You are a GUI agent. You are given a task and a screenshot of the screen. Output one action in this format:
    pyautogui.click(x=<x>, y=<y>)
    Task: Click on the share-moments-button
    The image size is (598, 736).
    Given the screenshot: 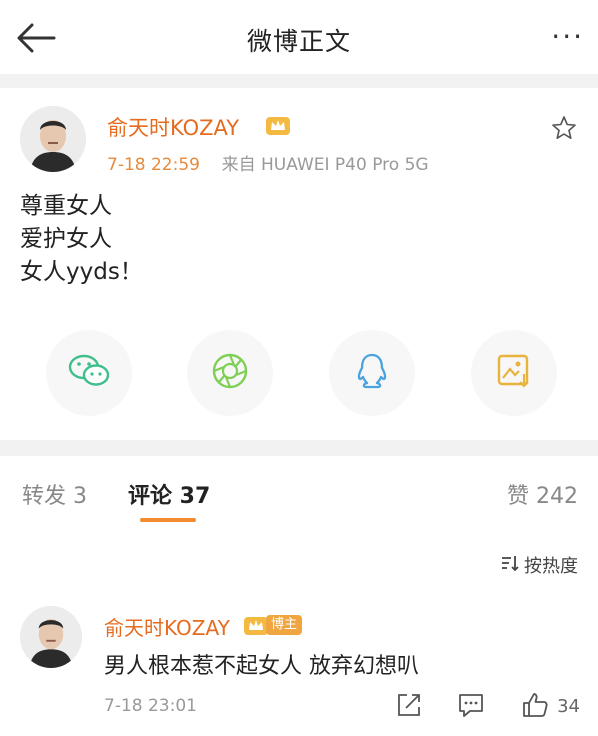 What is the action you would take?
    pyautogui.click(x=230, y=373)
    